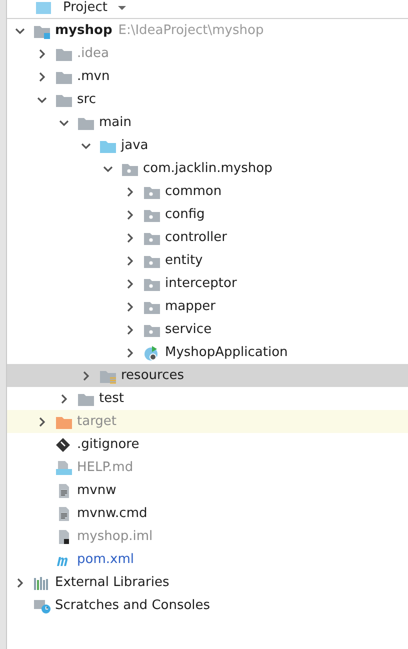  Describe the element at coordinates (207, 214) in the screenshot. I see `tree-item: config` at that location.